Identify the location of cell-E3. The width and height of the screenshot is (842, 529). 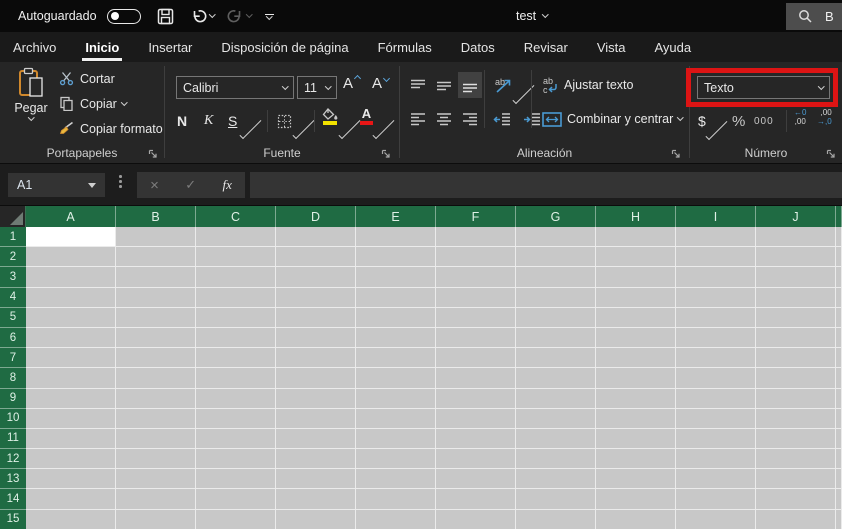
(396, 277).